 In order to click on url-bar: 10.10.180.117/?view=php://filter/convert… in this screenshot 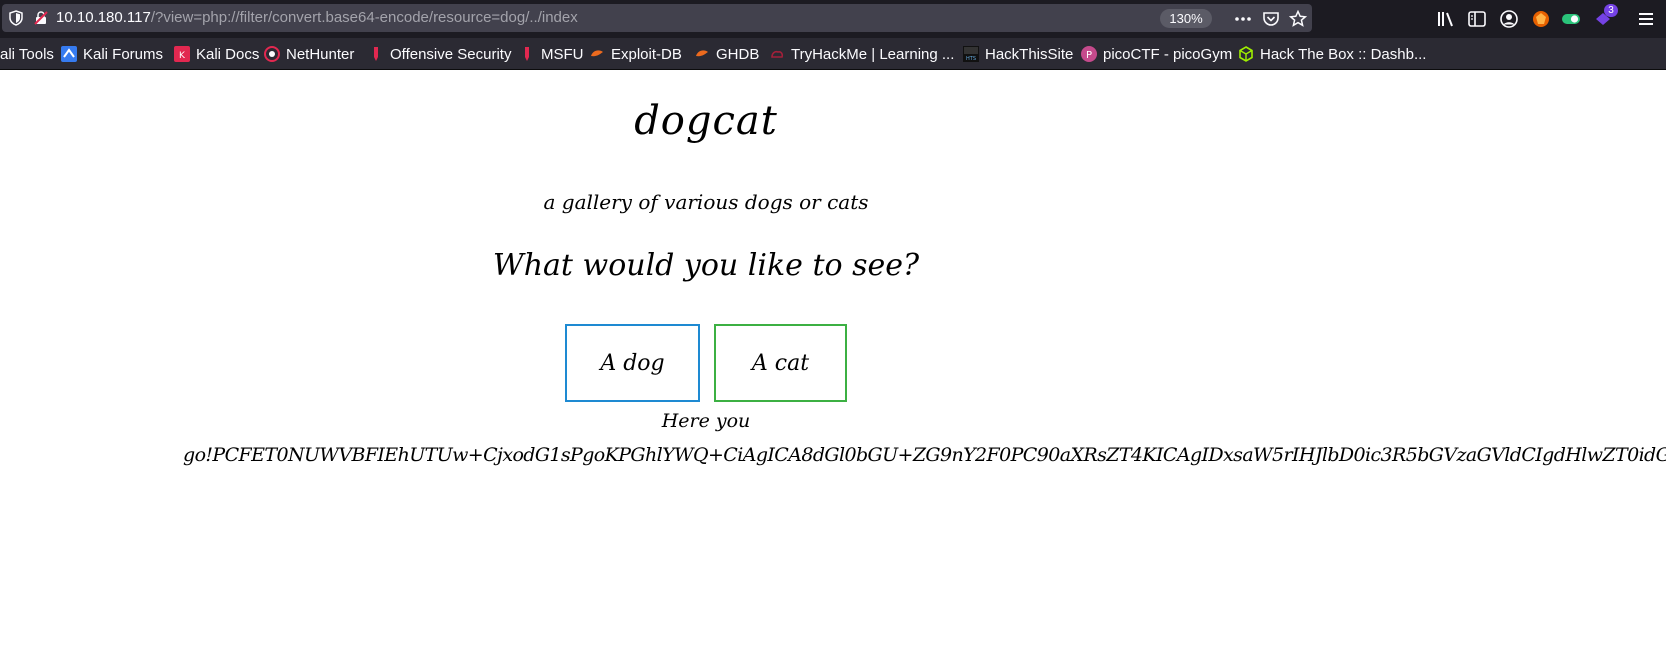, I will do `click(657, 18)`.